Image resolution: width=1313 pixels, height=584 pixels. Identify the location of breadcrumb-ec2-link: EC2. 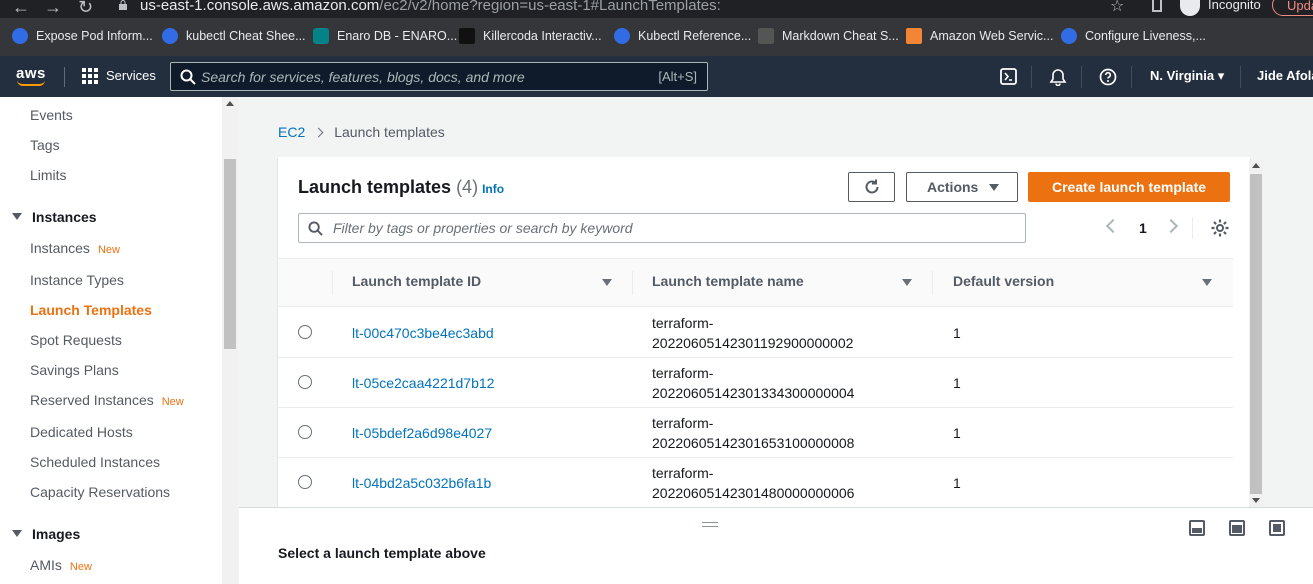
(291, 132).